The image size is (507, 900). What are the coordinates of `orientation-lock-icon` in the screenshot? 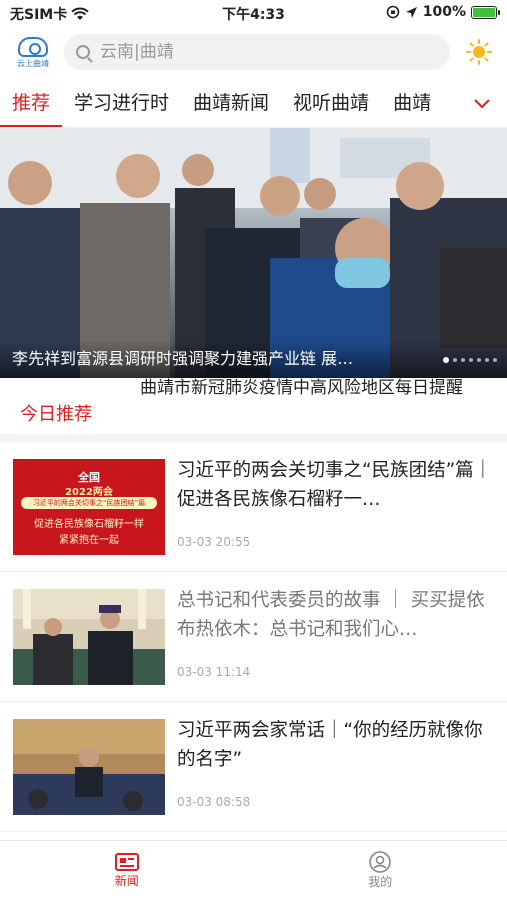 It's located at (393, 12).